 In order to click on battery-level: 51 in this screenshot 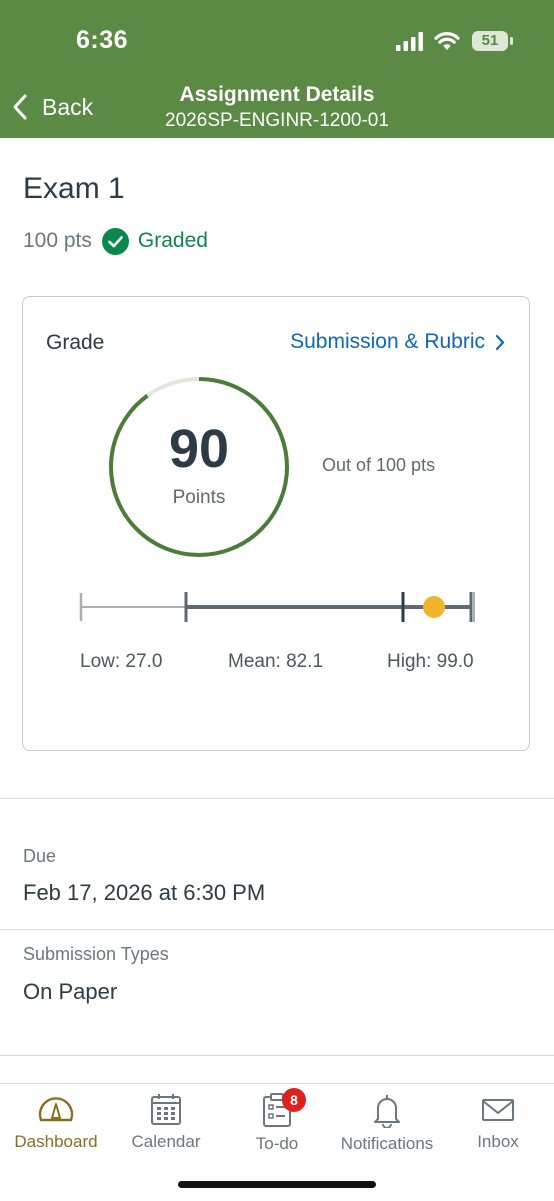, I will do `click(490, 40)`.